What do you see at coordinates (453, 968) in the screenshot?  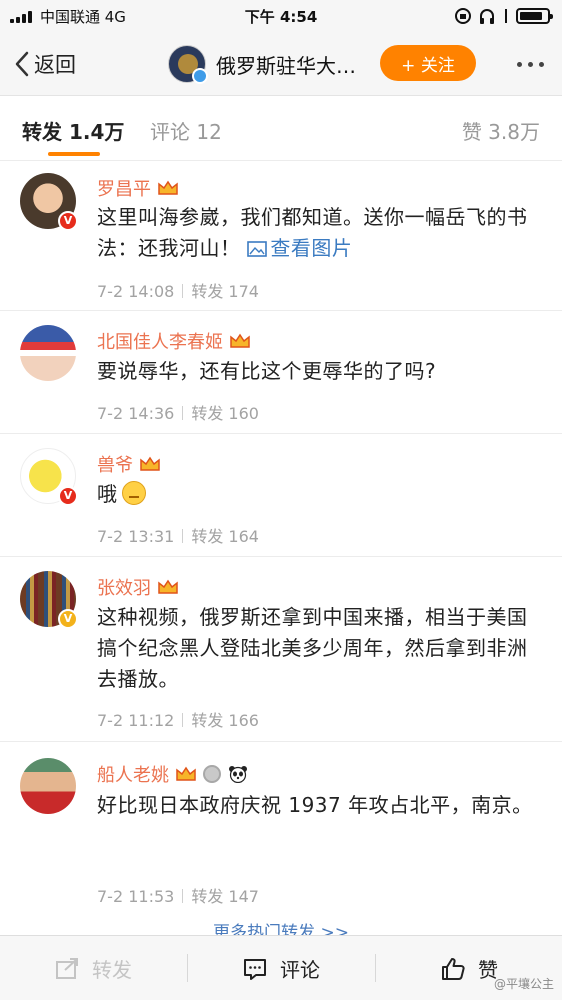 I see `thumbs-up-icon` at bounding box center [453, 968].